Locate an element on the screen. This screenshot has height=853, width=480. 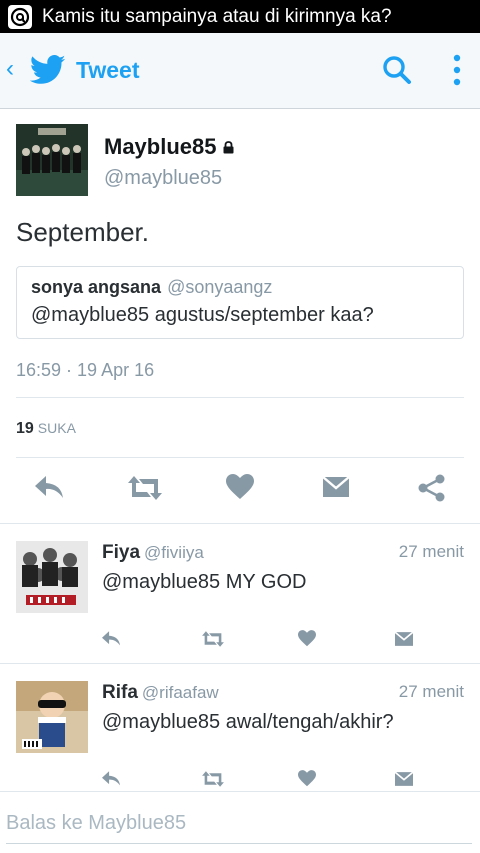
page-title: Tweet is located at coordinates (108, 70).